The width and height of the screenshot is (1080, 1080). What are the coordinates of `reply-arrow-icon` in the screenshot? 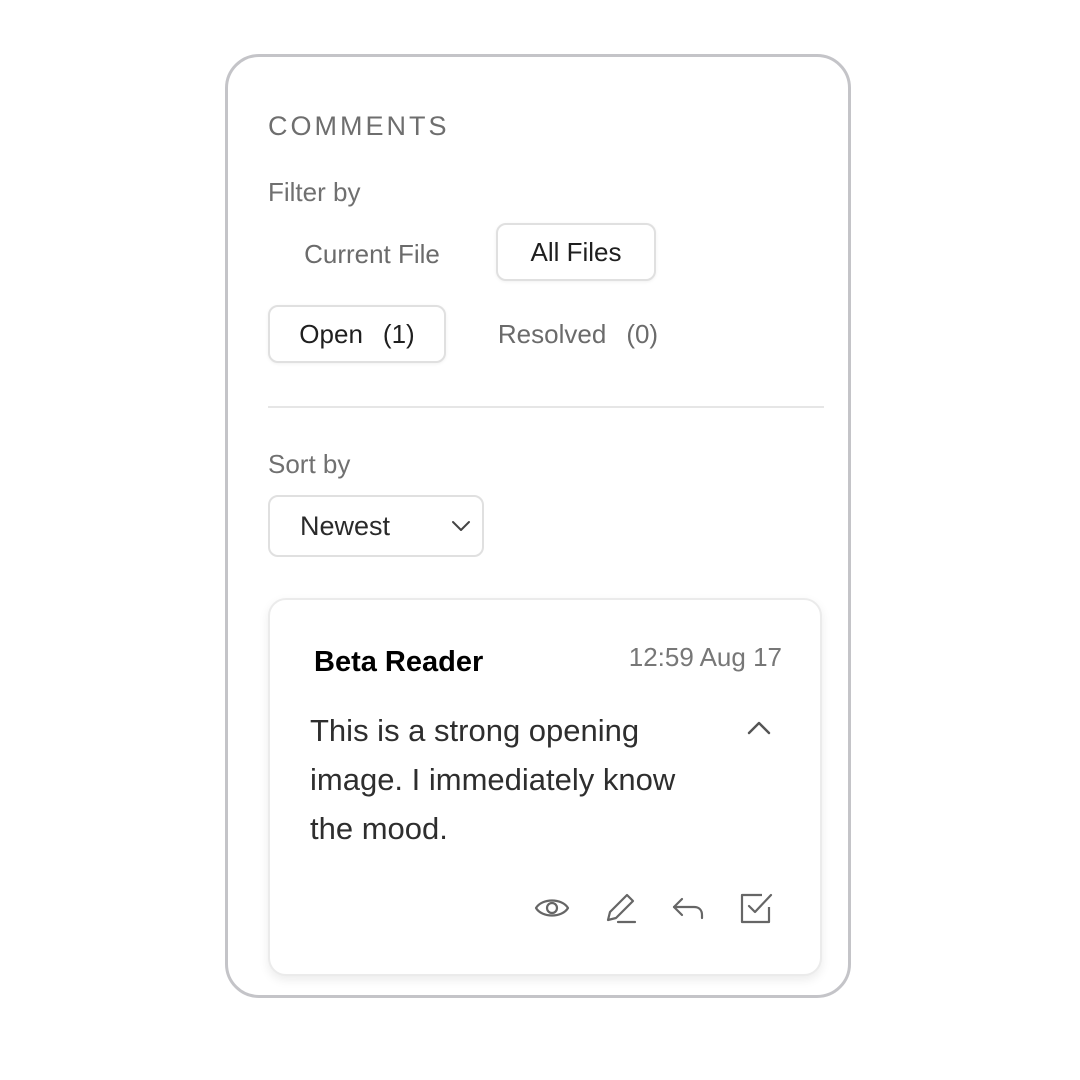 It's located at (688, 908).